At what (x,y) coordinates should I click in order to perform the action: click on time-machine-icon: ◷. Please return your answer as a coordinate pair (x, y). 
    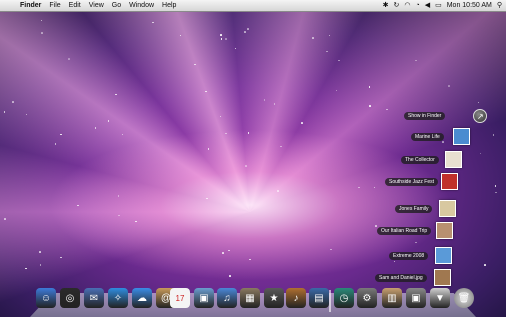
    Looking at the image, I should click on (344, 298).